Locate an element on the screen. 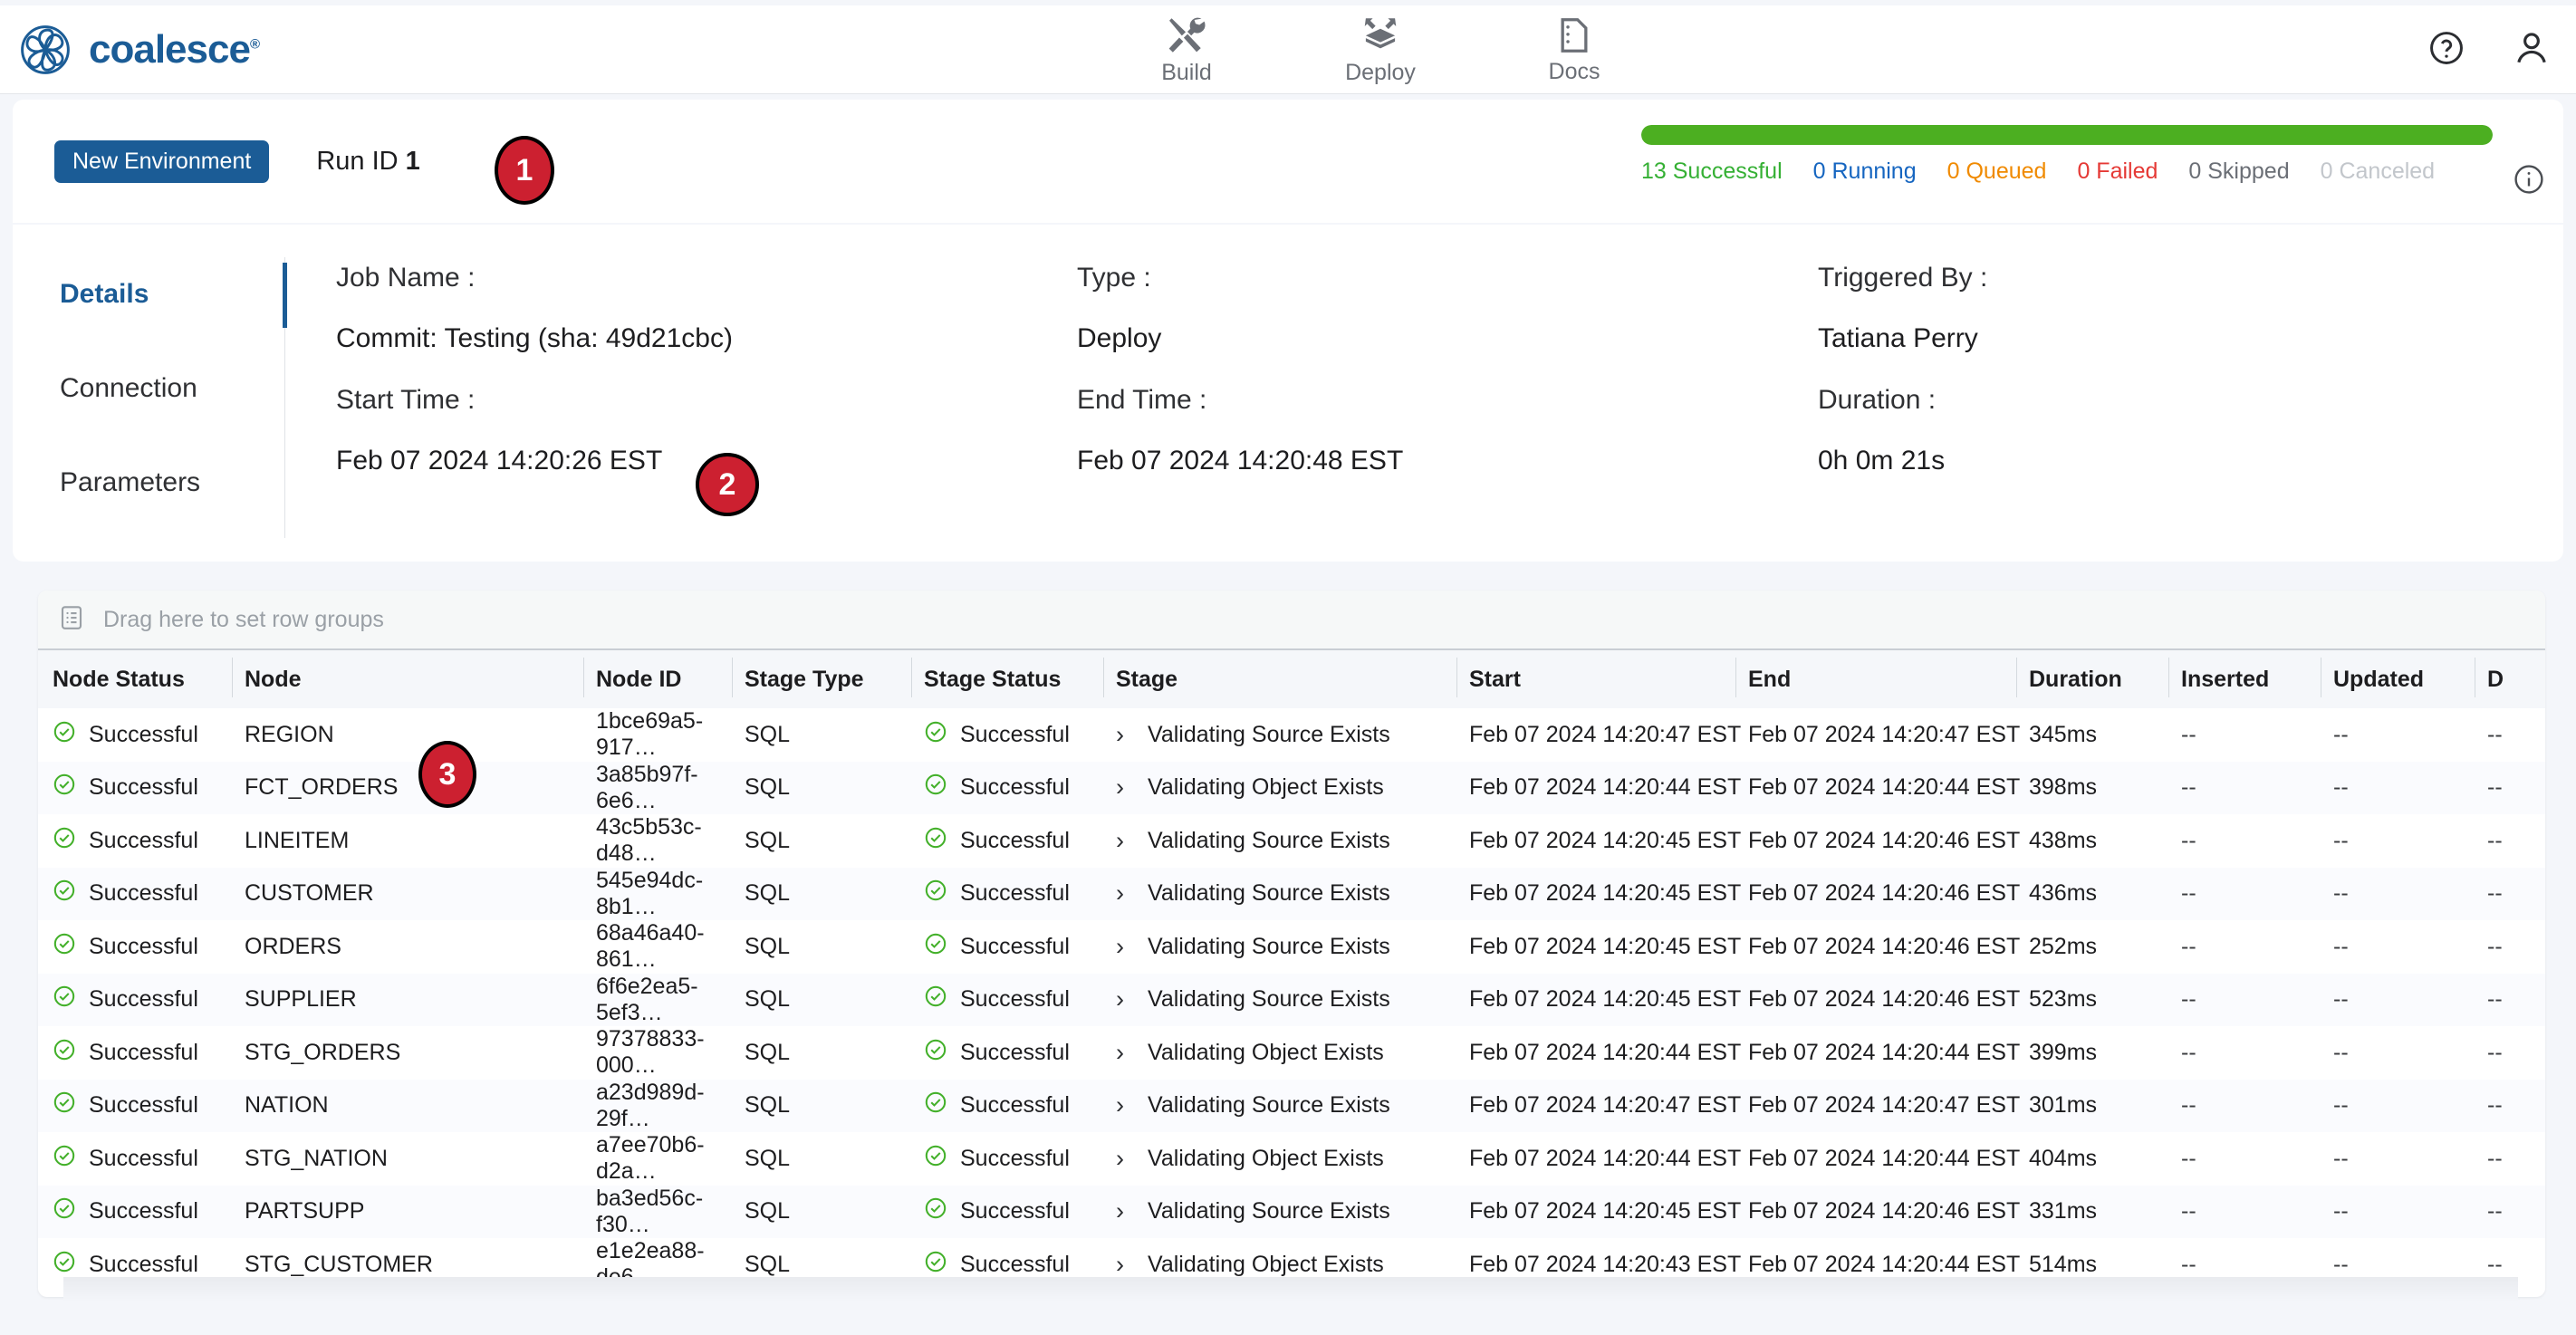 The width and height of the screenshot is (2576, 1335). type-label: Type : is located at coordinates (1114, 278).